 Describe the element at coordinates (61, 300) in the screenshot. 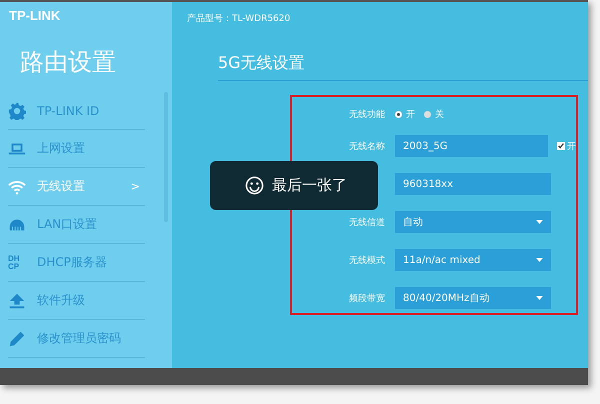

I see `sidebar-label: 软件升级` at that location.